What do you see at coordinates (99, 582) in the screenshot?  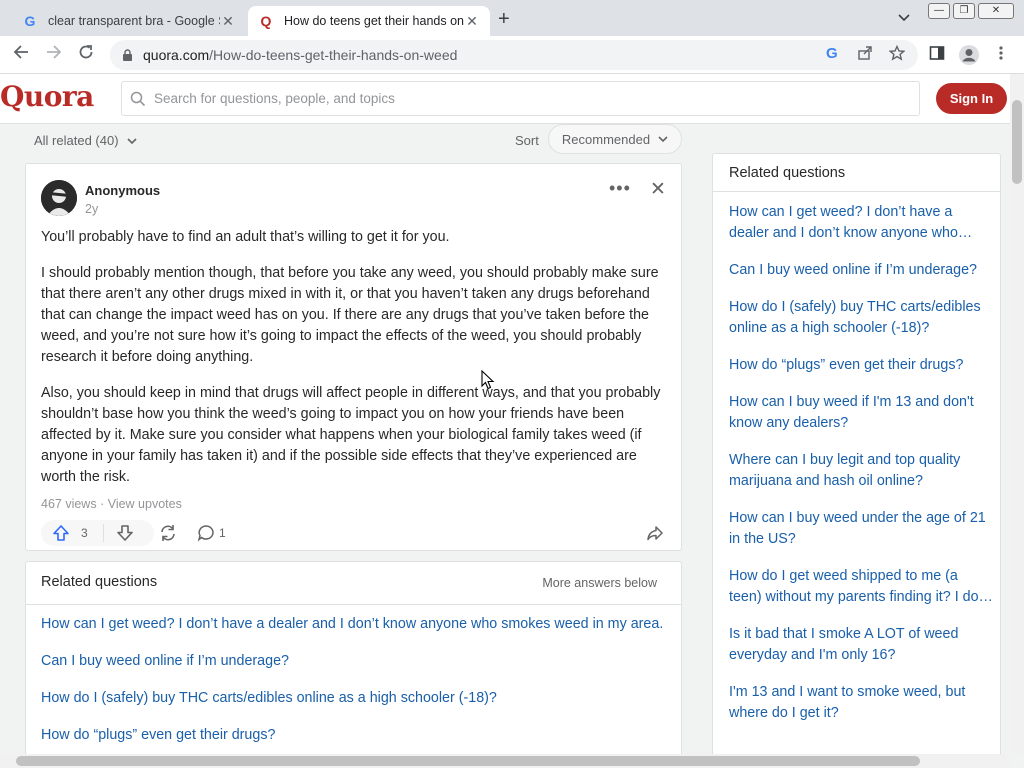 I see `related-title: Related questions` at bounding box center [99, 582].